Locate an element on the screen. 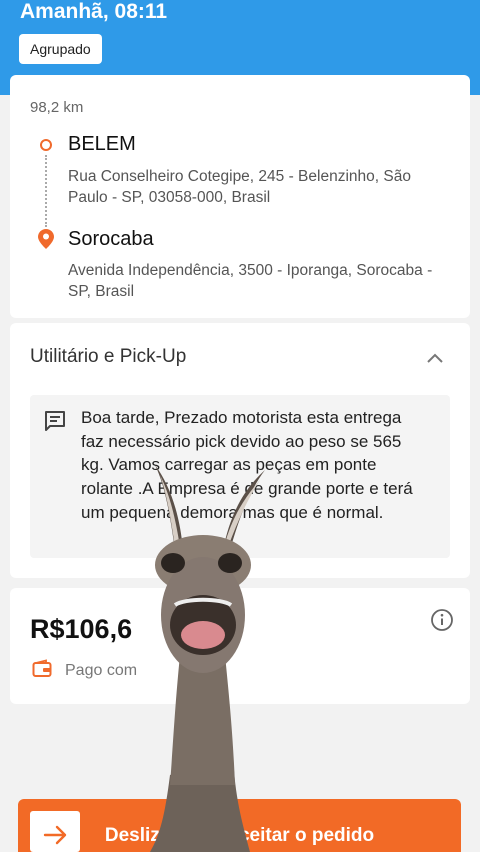 This screenshot has width=480, height=852. donkey-overlay-image is located at coordinates (207, 658).